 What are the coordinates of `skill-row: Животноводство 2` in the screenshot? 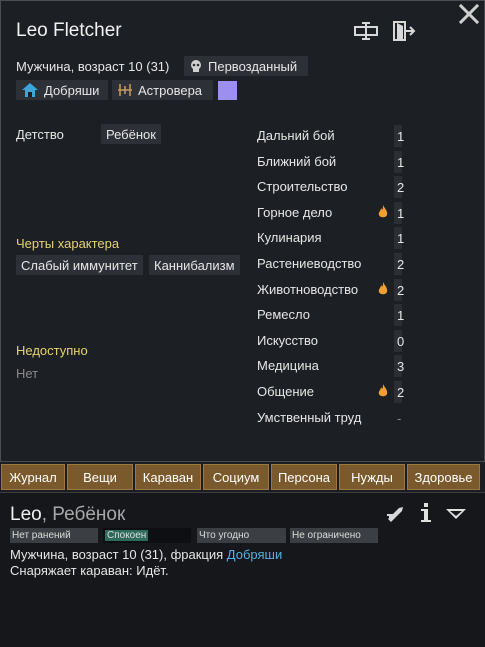 It's located at (332, 290).